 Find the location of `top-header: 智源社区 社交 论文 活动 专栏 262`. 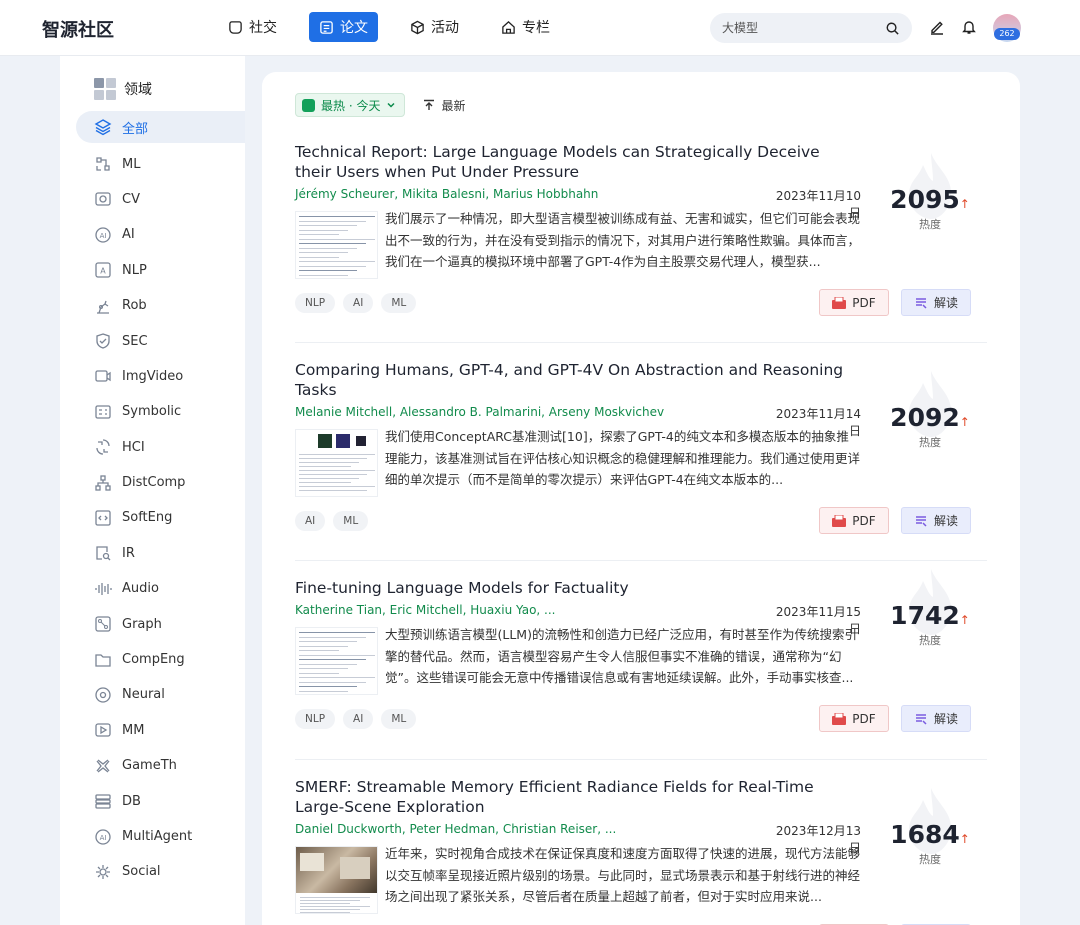

top-header: 智源社区 社交 论文 活动 专栏 262 is located at coordinates (540, 28).